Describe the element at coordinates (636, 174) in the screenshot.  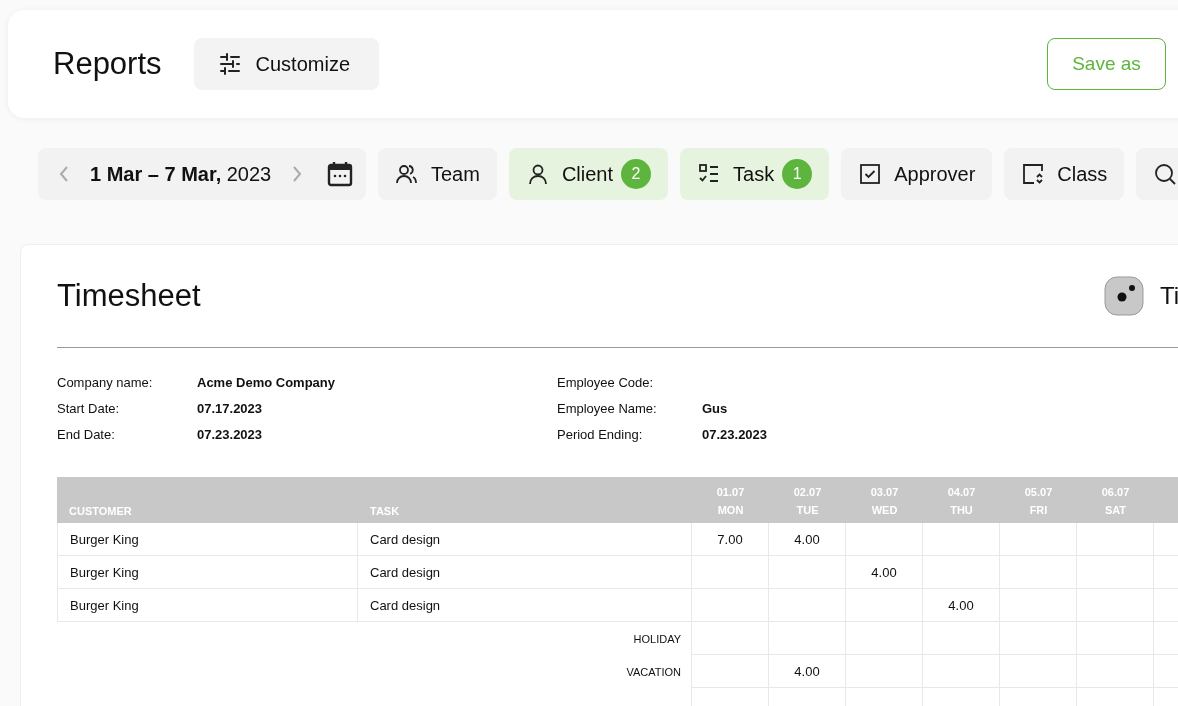
I see `count-badge: 2` at that location.